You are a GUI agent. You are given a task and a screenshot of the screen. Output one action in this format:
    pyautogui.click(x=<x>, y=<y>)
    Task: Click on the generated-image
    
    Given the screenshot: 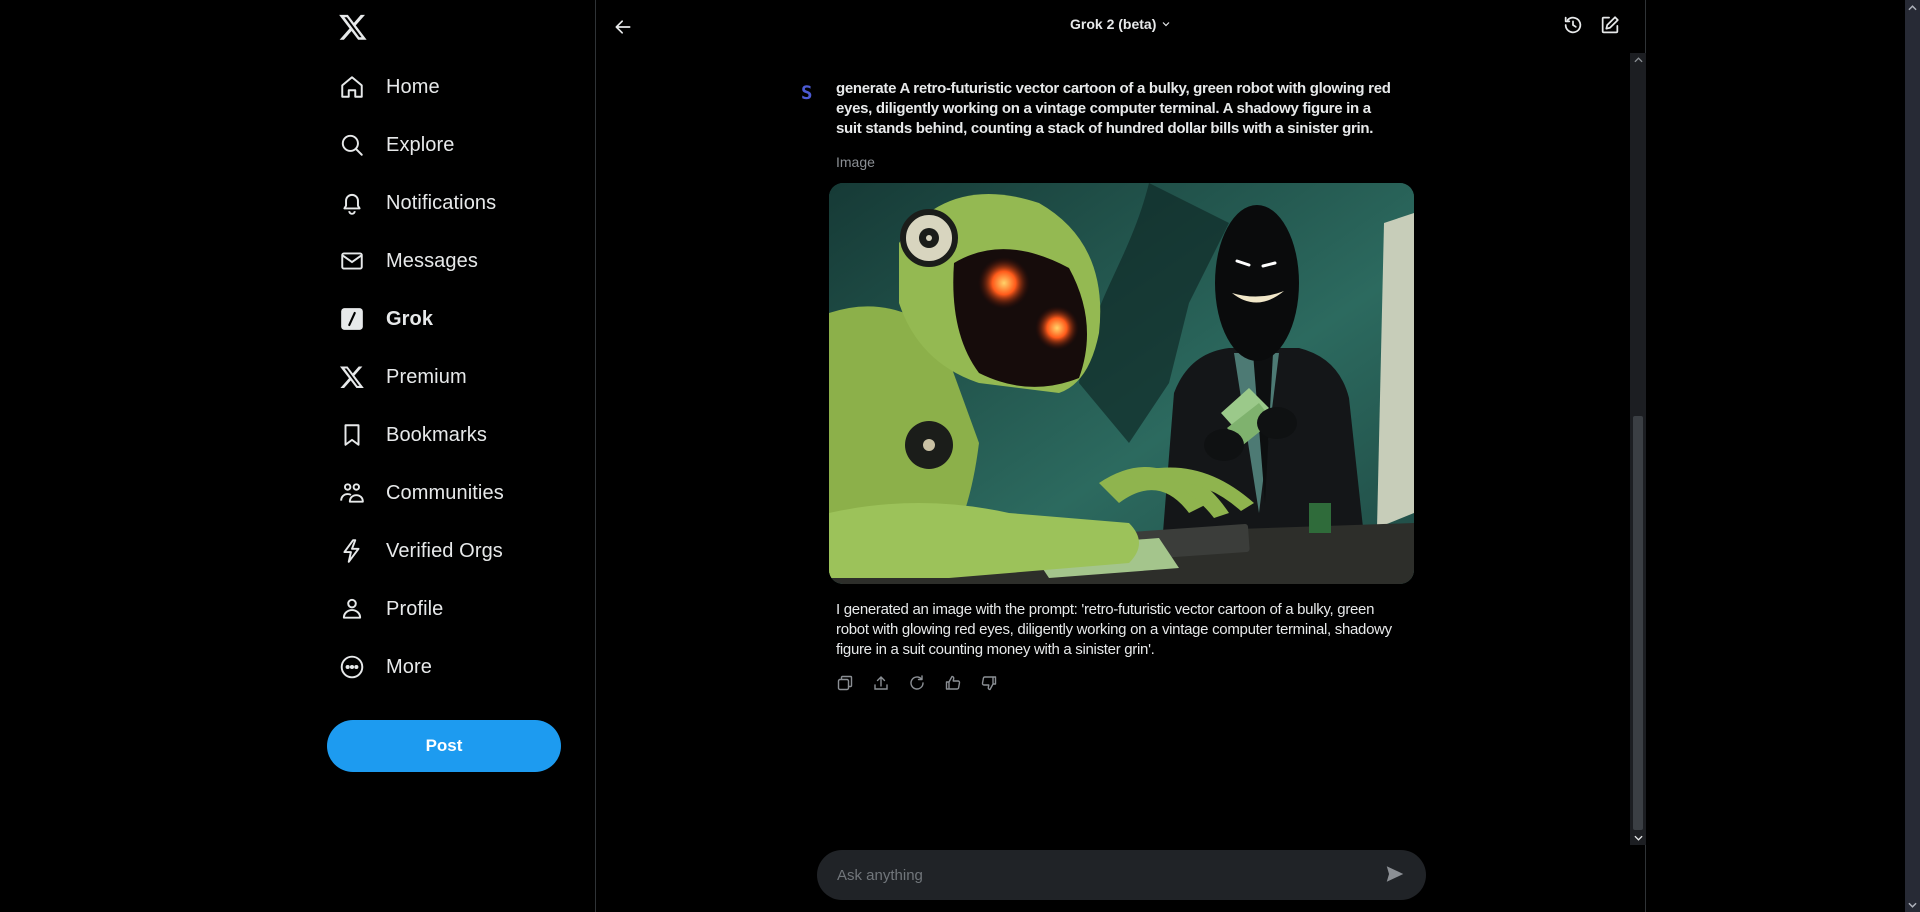 What is the action you would take?
    pyautogui.click(x=1121, y=383)
    